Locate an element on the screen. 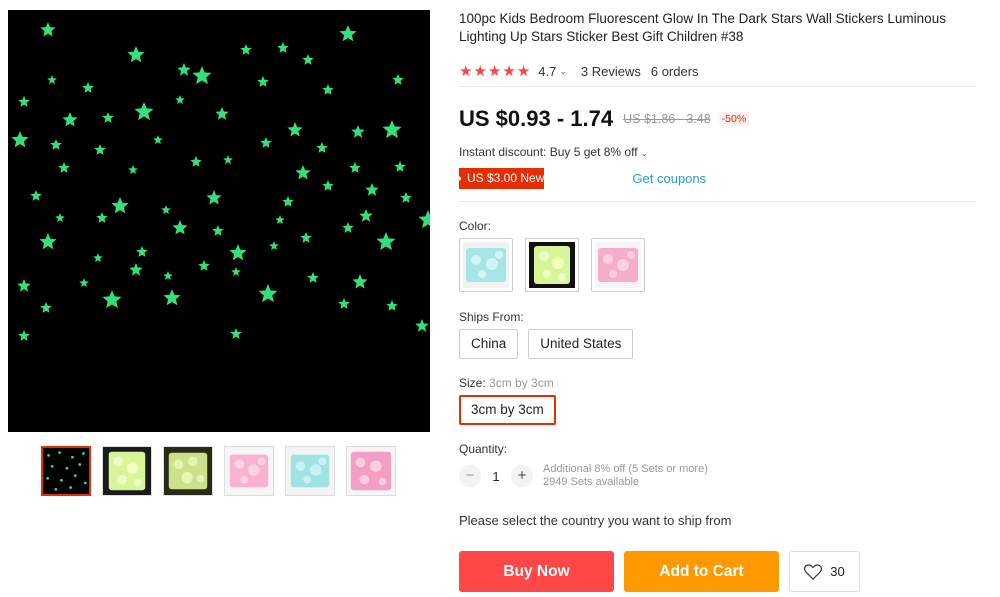  thumbnail-blue-pack is located at coordinates (310, 471).